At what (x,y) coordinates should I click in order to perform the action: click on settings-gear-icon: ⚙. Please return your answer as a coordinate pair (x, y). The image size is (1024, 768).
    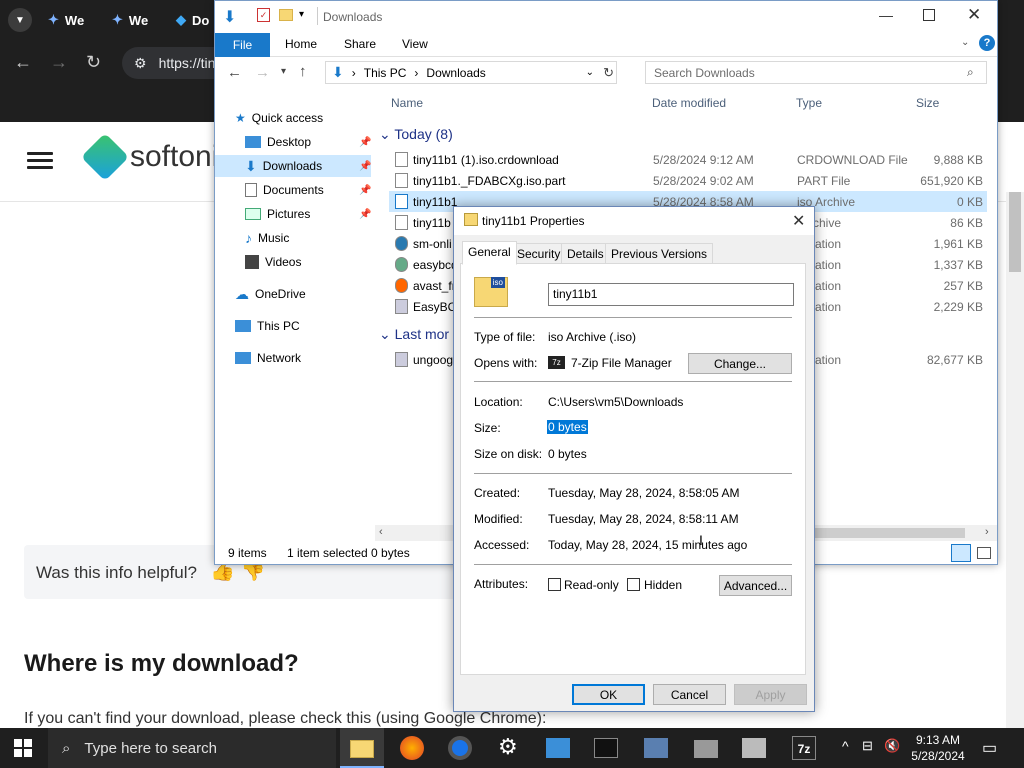
    Looking at the image, I should click on (510, 746).